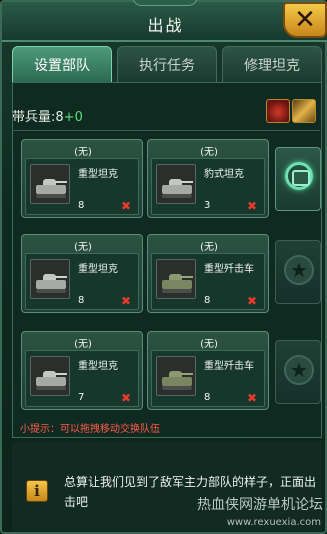  What do you see at coordinates (208, 186) in the screenshot?
I see `slot-body: 豹式坦克 3 ✖` at bounding box center [208, 186].